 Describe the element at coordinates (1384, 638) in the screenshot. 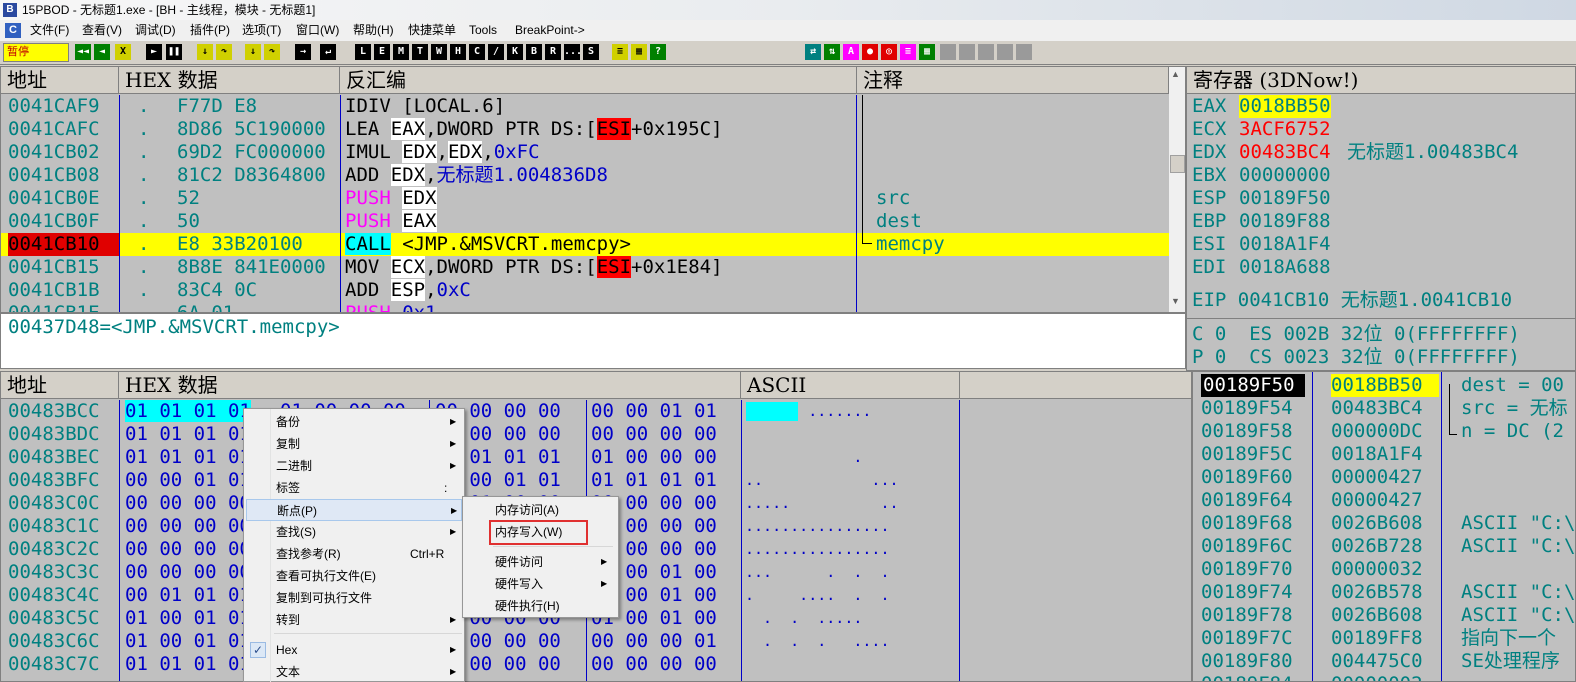

I see `stack-row: 00189F7C 00189FF8 指向下一个` at that location.